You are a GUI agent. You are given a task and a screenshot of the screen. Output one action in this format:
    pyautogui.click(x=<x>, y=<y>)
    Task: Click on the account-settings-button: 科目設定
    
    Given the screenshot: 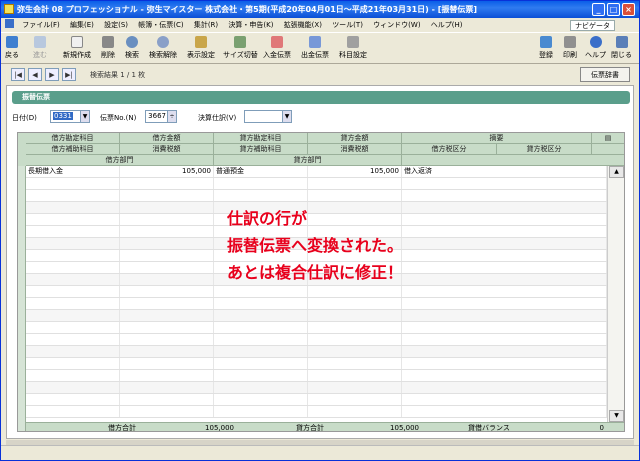 What is the action you would take?
    pyautogui.click(x=353, y=48)
    